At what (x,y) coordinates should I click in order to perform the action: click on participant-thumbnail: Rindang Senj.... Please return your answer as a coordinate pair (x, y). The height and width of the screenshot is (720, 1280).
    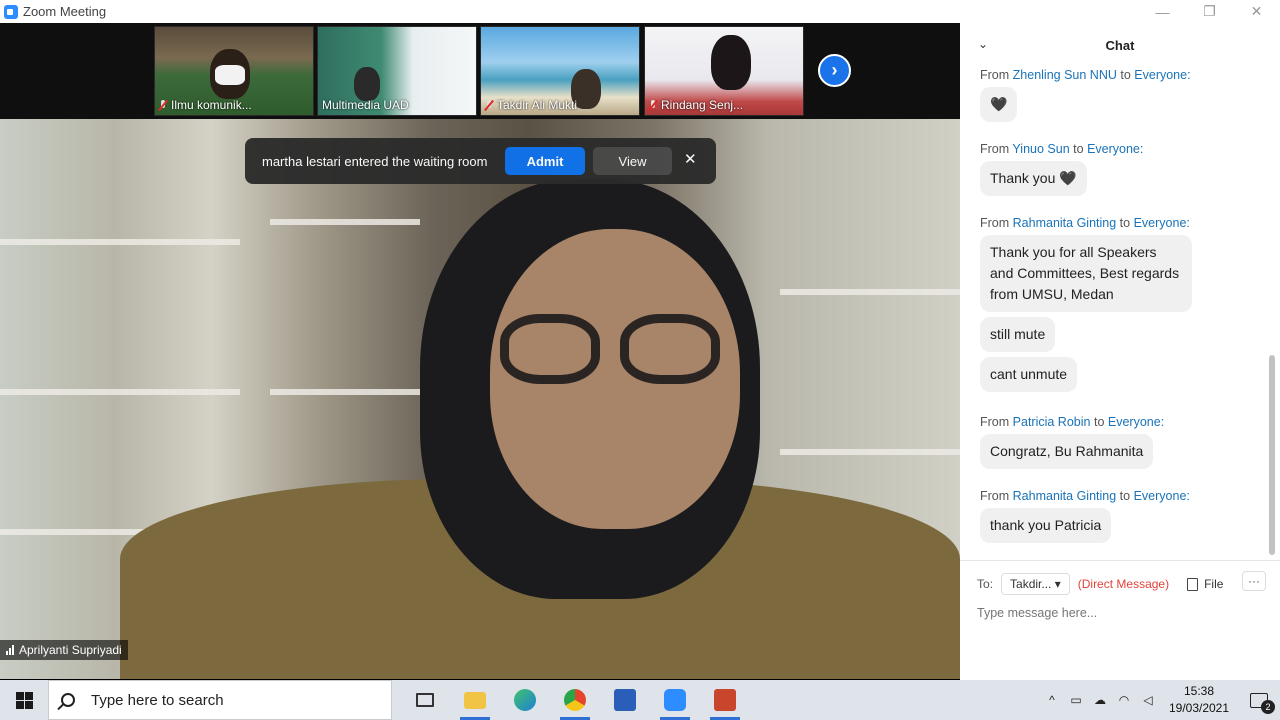
    Looking at the image, I should click on (724, 71).